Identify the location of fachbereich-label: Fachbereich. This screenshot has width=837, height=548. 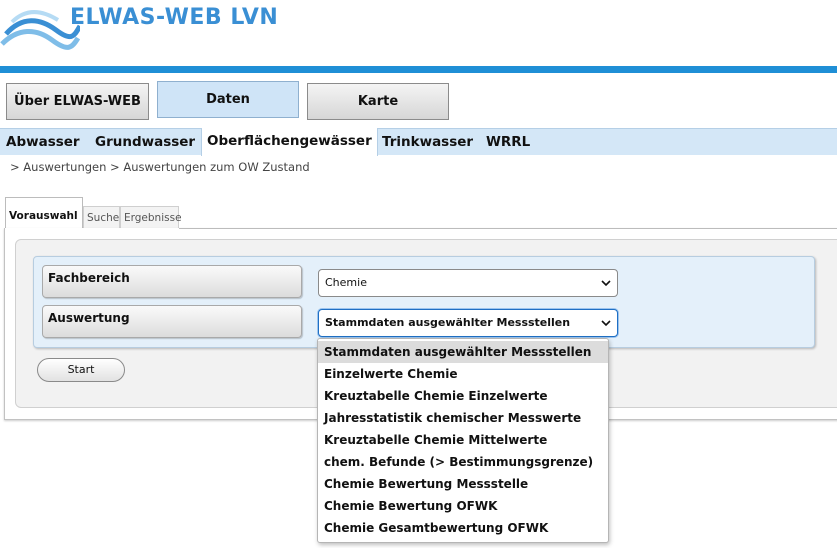
(172, 281).